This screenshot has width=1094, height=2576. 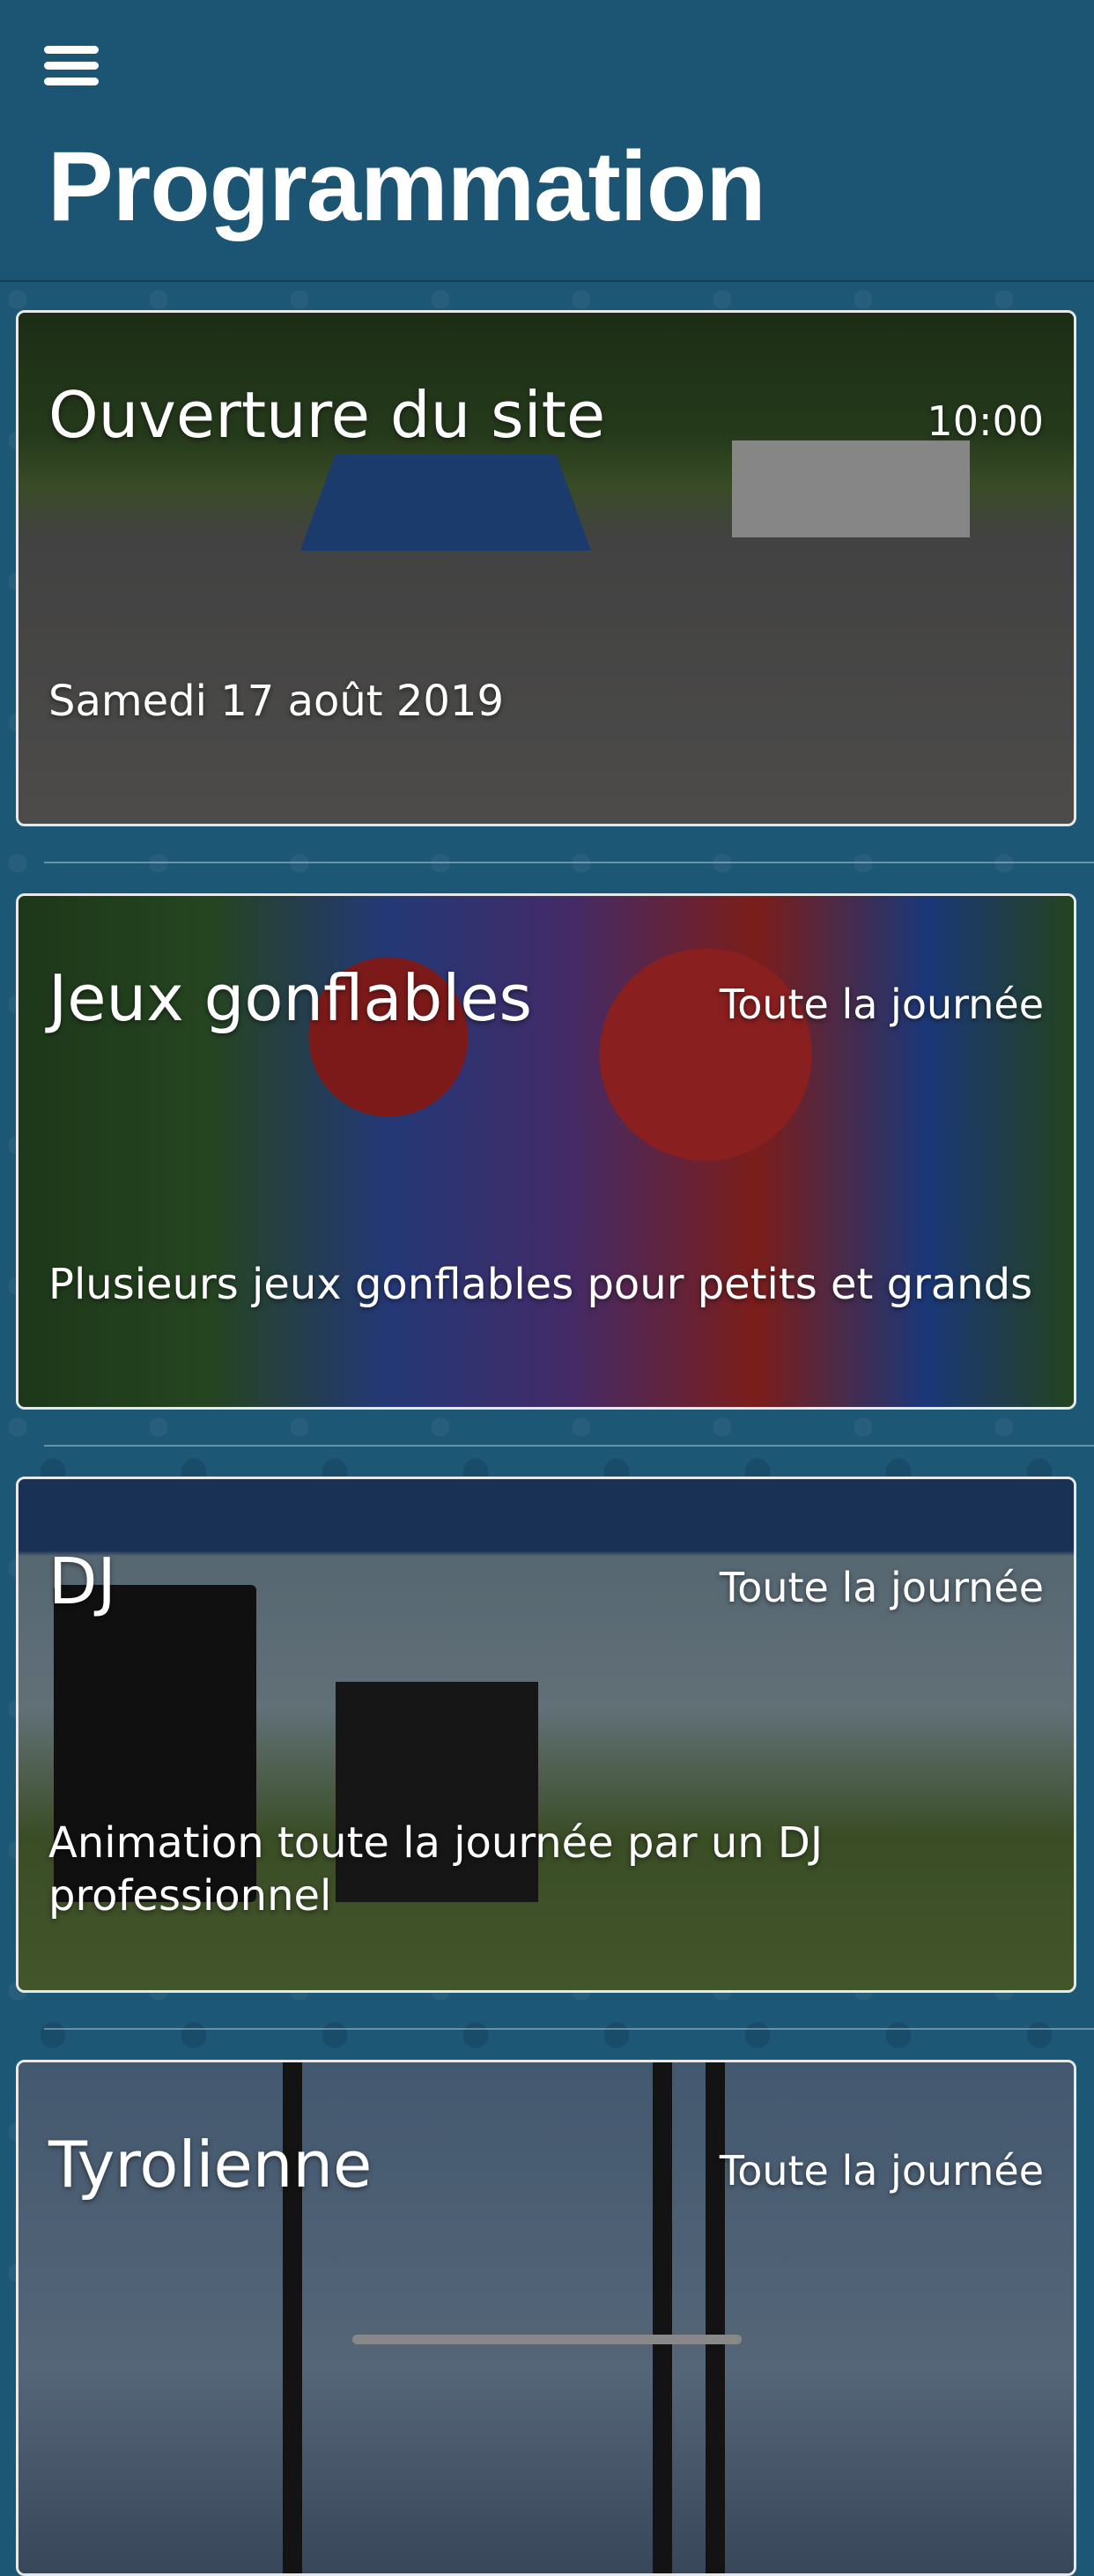 I want to click on event-title: Jeux gonflables, so click(x=290, y=998).